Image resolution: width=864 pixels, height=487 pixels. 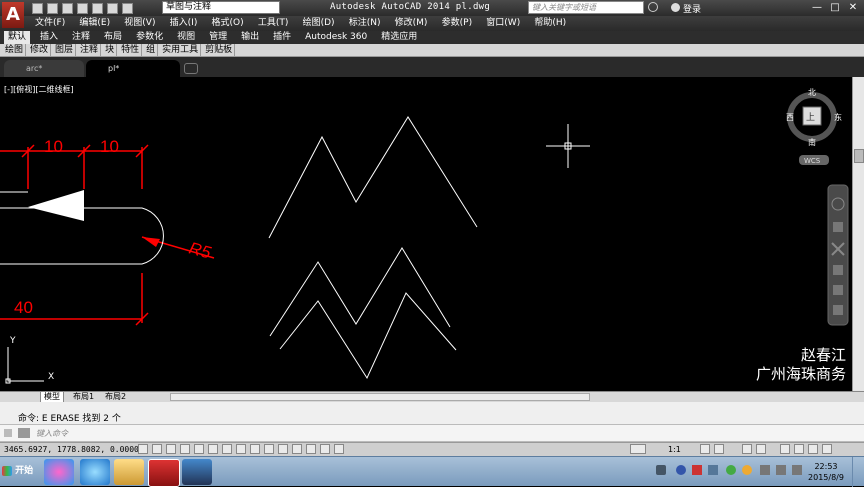 What do you see at coordinates (731, 470) in the screenshot?
I see `network-icon` at bounding box center [731, 470].